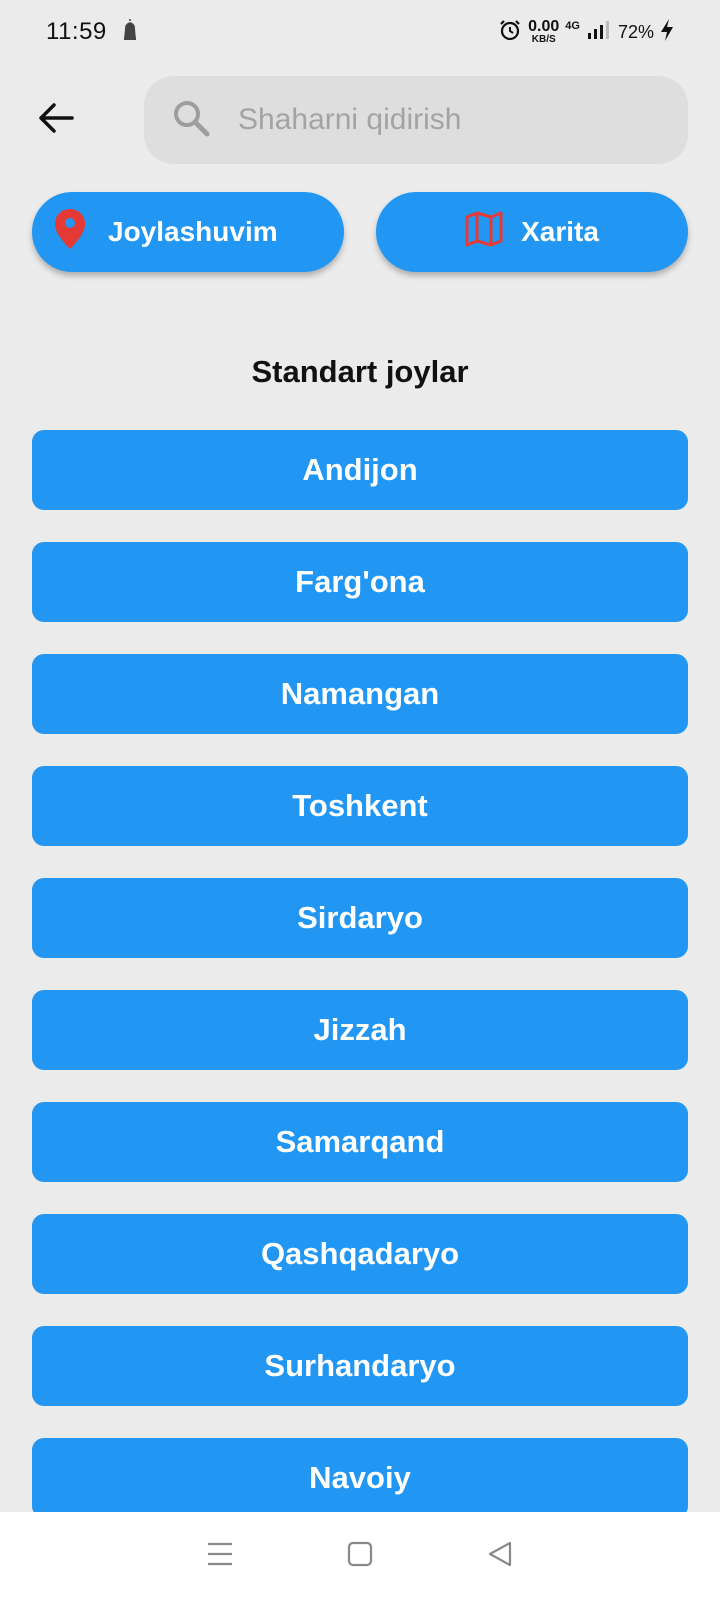 This screenshot has height=1600, width=720. I want to click on battery-percent: 72%, so click(635, 31).